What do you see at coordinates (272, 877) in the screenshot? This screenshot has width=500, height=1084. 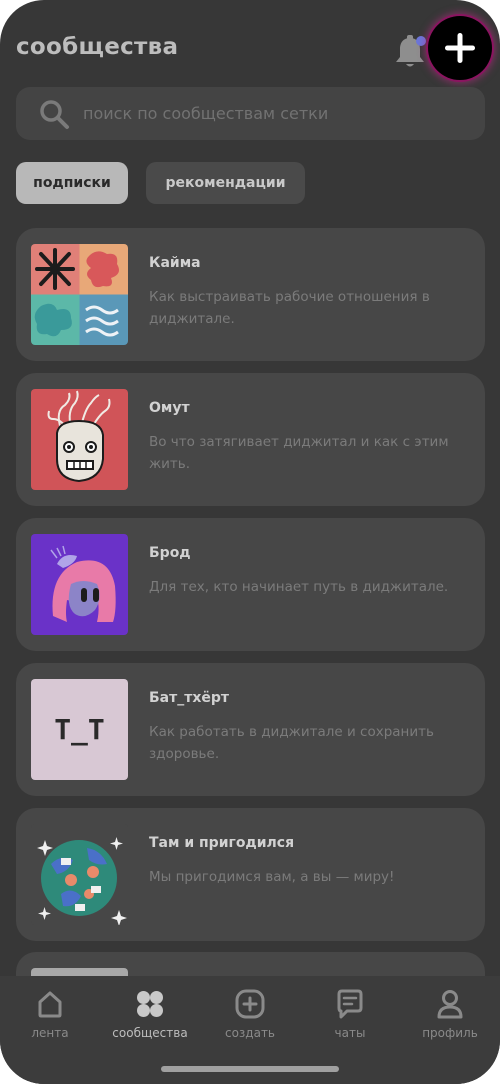 I see `community-description: Мы пригодимся вам, а вы — миру!` at bounding box center [272, 877].